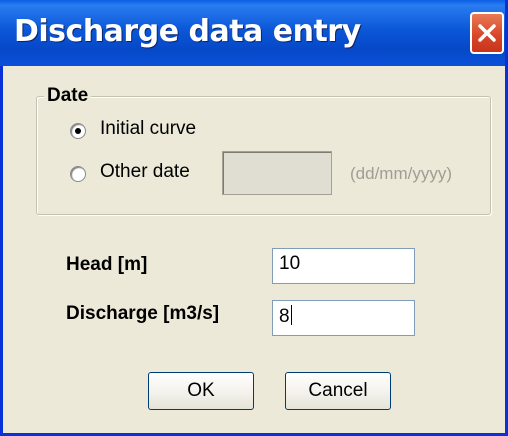 Image resolution: width=508 pixels, height=436 pixels. I want to click on close-button, so click(487, 33).